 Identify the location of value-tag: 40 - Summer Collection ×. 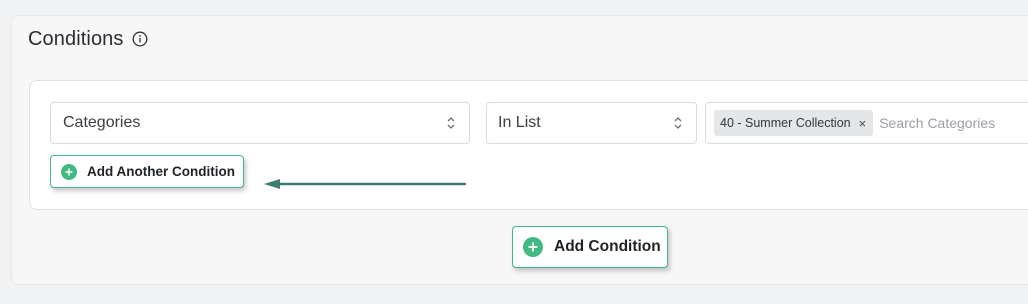
(794, 123).